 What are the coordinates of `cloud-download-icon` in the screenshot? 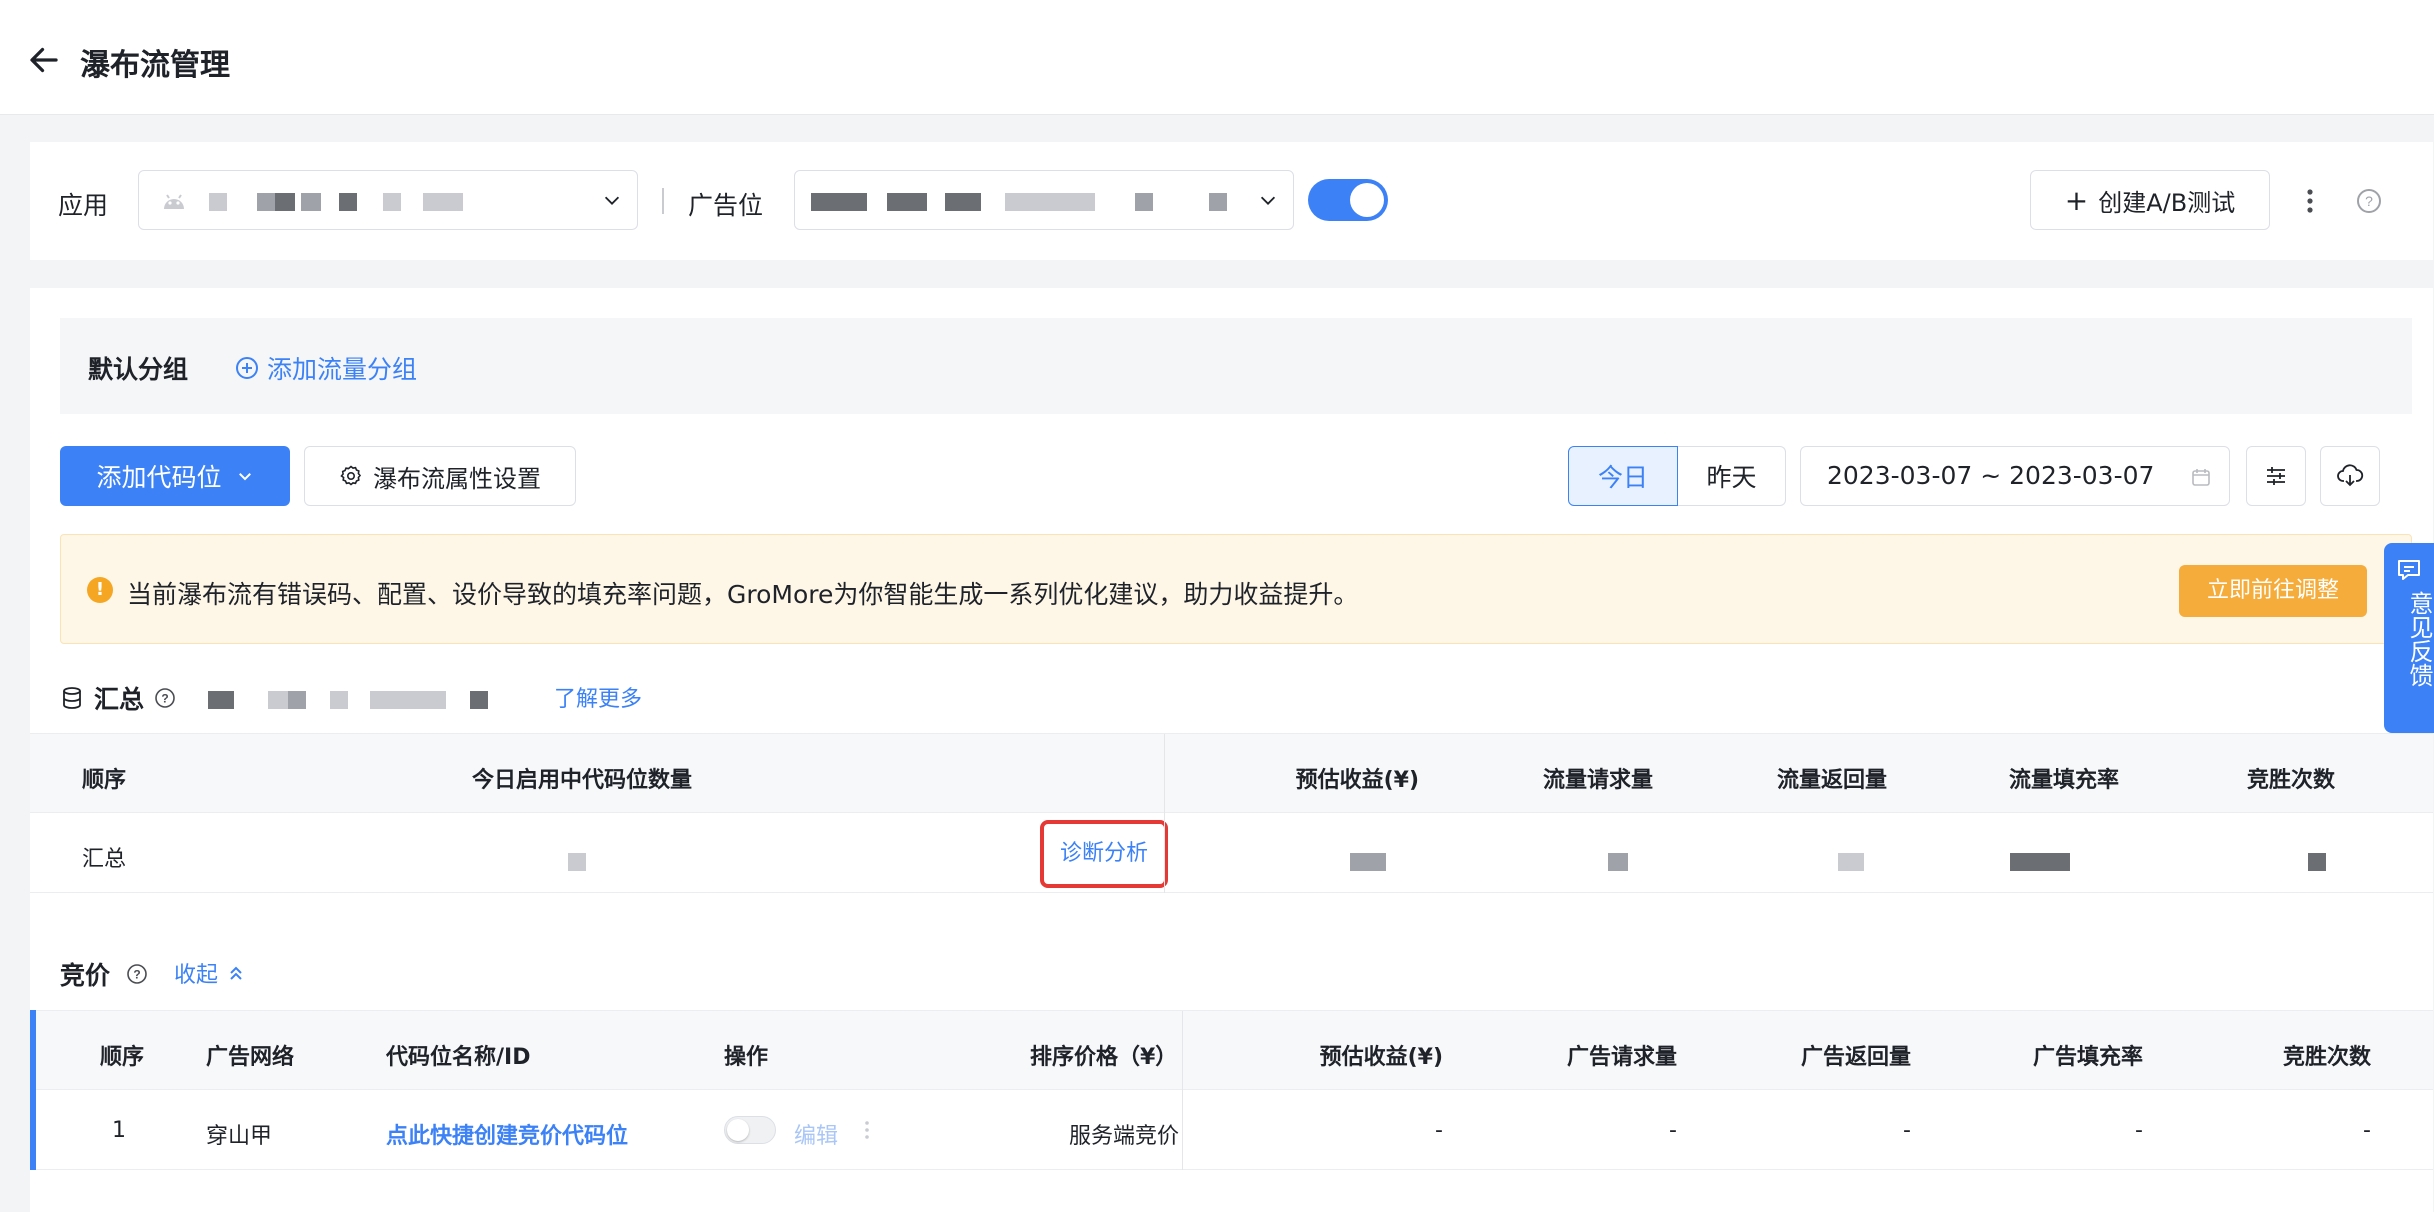 It's located at (2350, 475).